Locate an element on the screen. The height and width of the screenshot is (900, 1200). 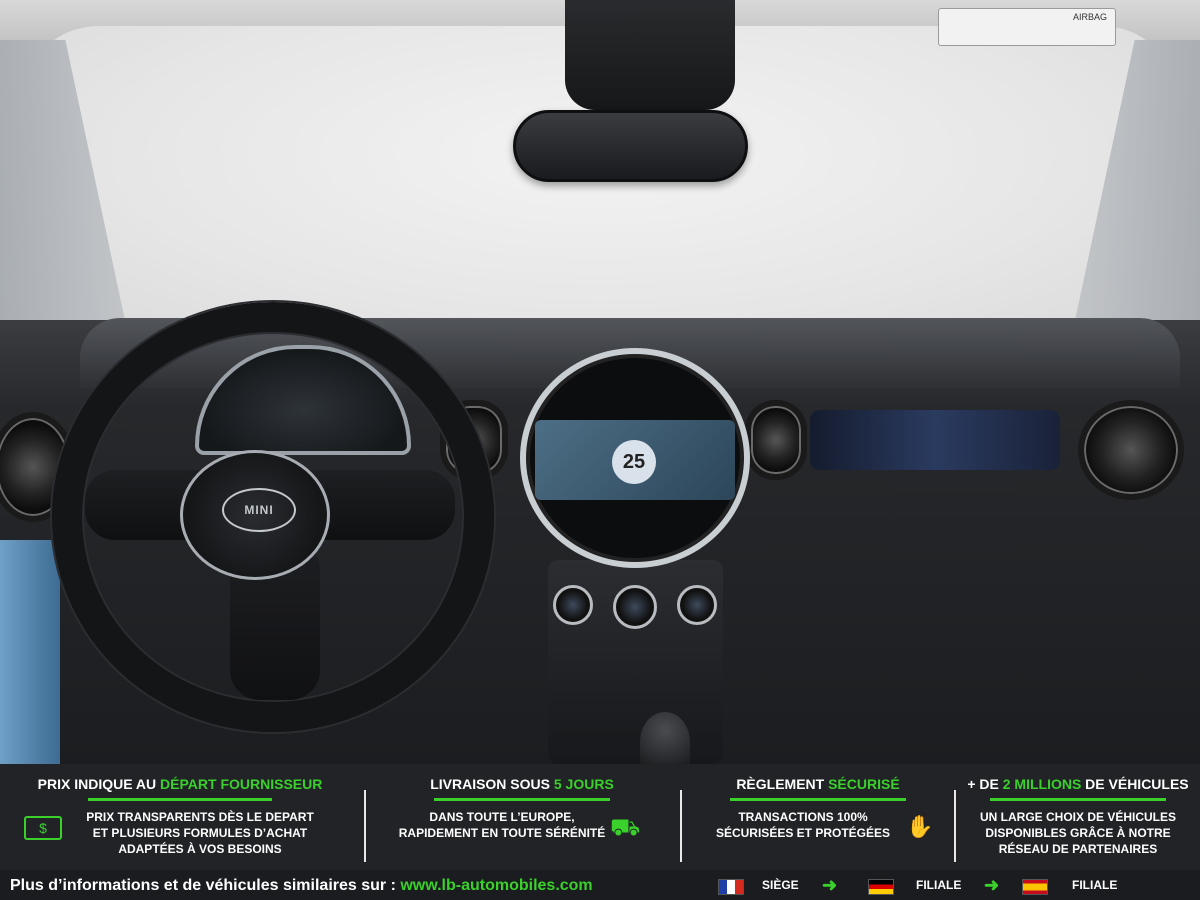
info-column-title: LIVRAISON SOUS 5 JOURS is located at coordinates (522, 778).